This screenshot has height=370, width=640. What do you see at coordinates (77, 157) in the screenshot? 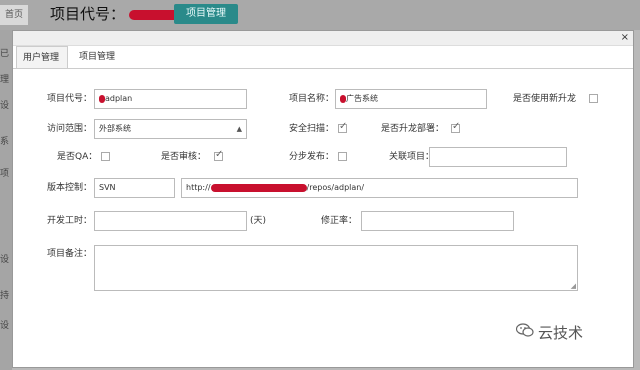
I see `is-qa-label: 是否QA：` at bounding box center [77, 157].